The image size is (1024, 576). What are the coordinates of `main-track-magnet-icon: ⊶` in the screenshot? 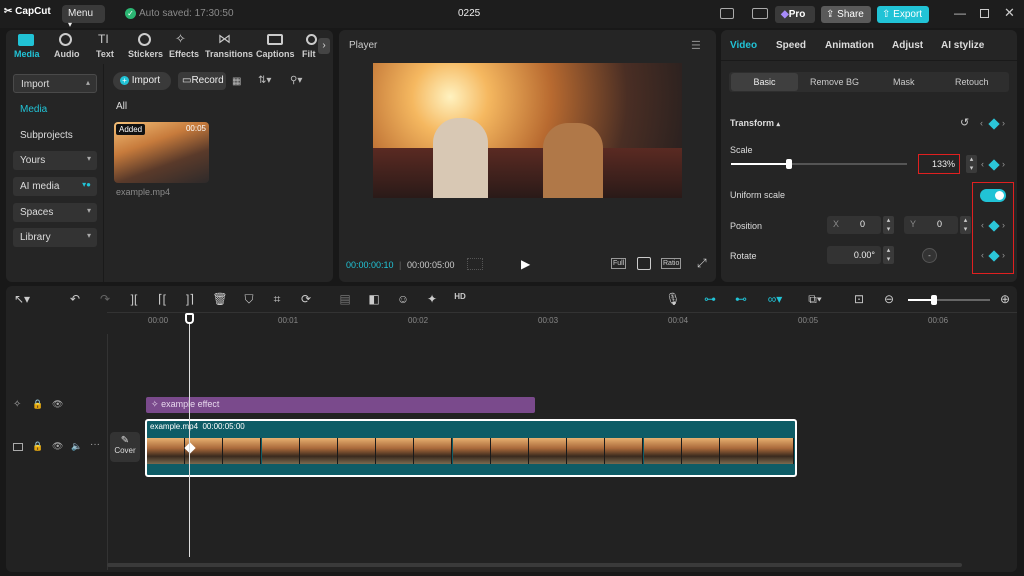 It's located at (710, 299).